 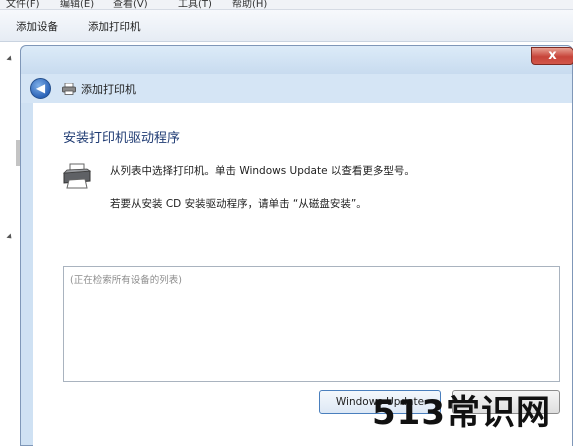 What do you see at coordinates (77, 4) in the screenshot?
I see `menu-edit: 编辑(E)` at bounding box center [77, 4].